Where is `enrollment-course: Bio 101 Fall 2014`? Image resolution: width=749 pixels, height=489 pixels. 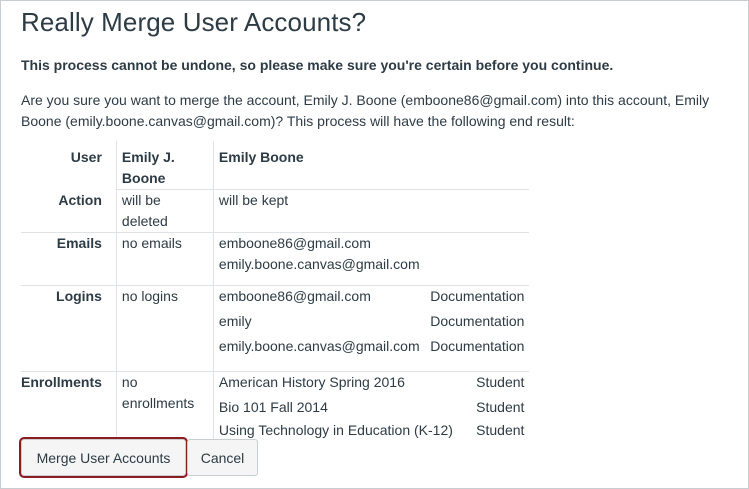
enrollment-course: Bio 101 Fall 2014 is located at coordinates (273, 407).